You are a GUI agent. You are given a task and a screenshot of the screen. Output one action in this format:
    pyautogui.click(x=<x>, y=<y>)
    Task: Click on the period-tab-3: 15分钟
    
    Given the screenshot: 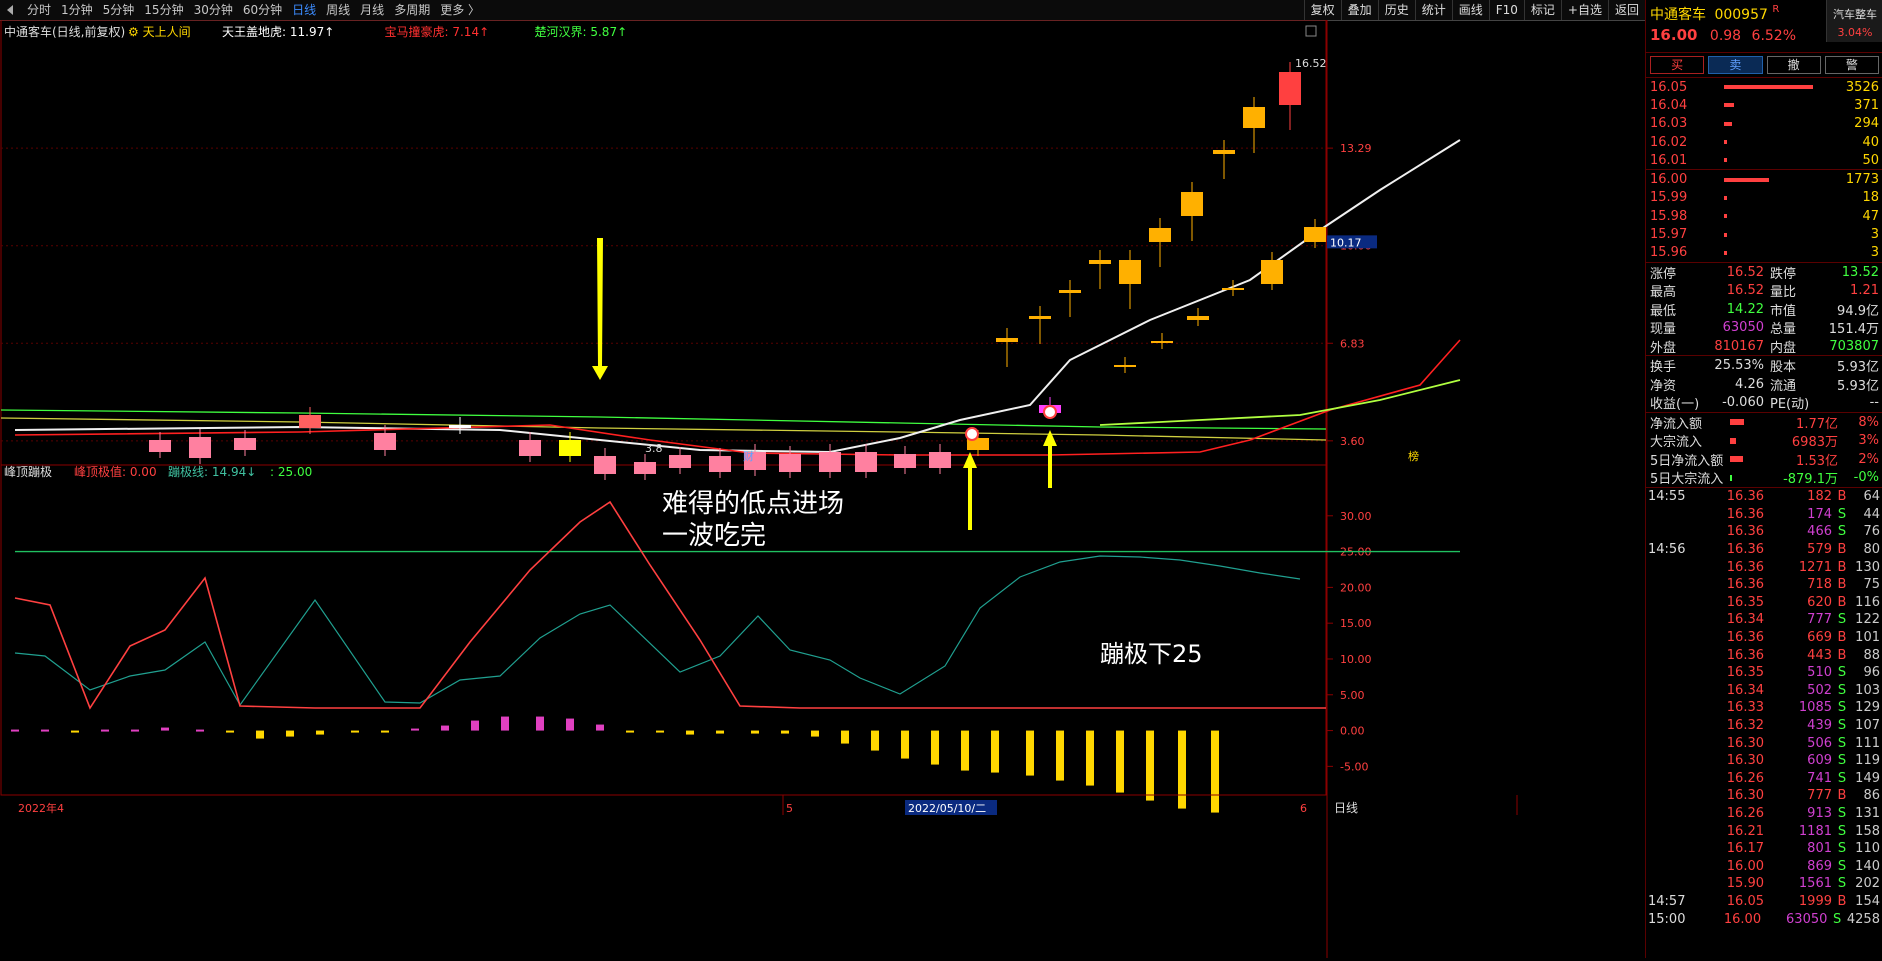 What is the action you would take?
    pyautogui.click(x=163, y=10)
    